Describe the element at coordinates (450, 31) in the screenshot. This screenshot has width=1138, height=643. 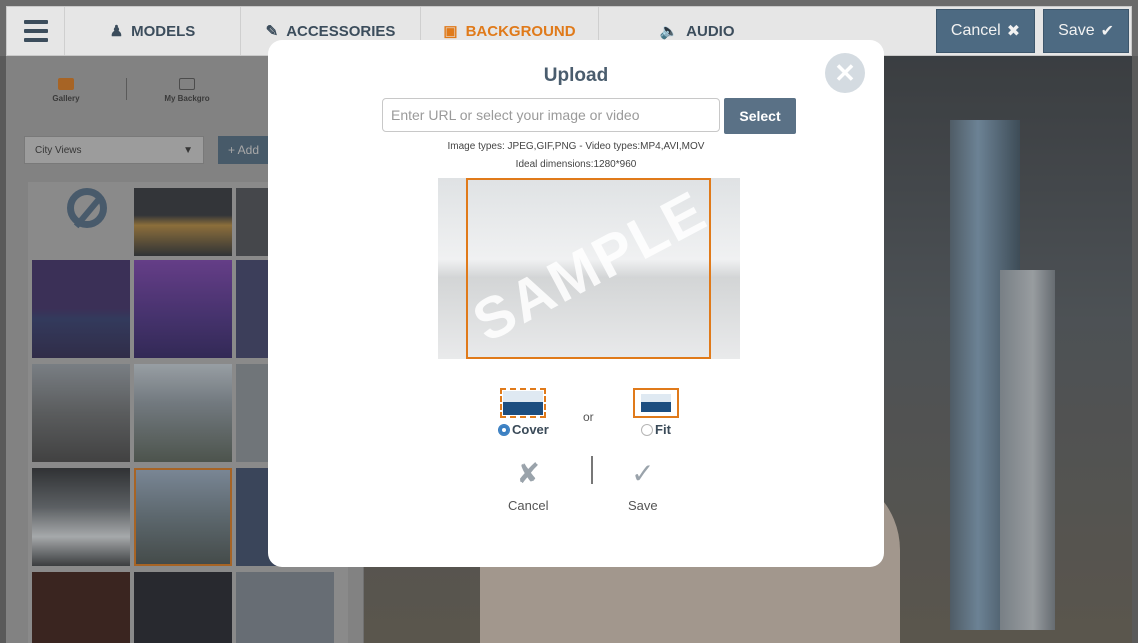
I see `image-icon: ▣` at that location.